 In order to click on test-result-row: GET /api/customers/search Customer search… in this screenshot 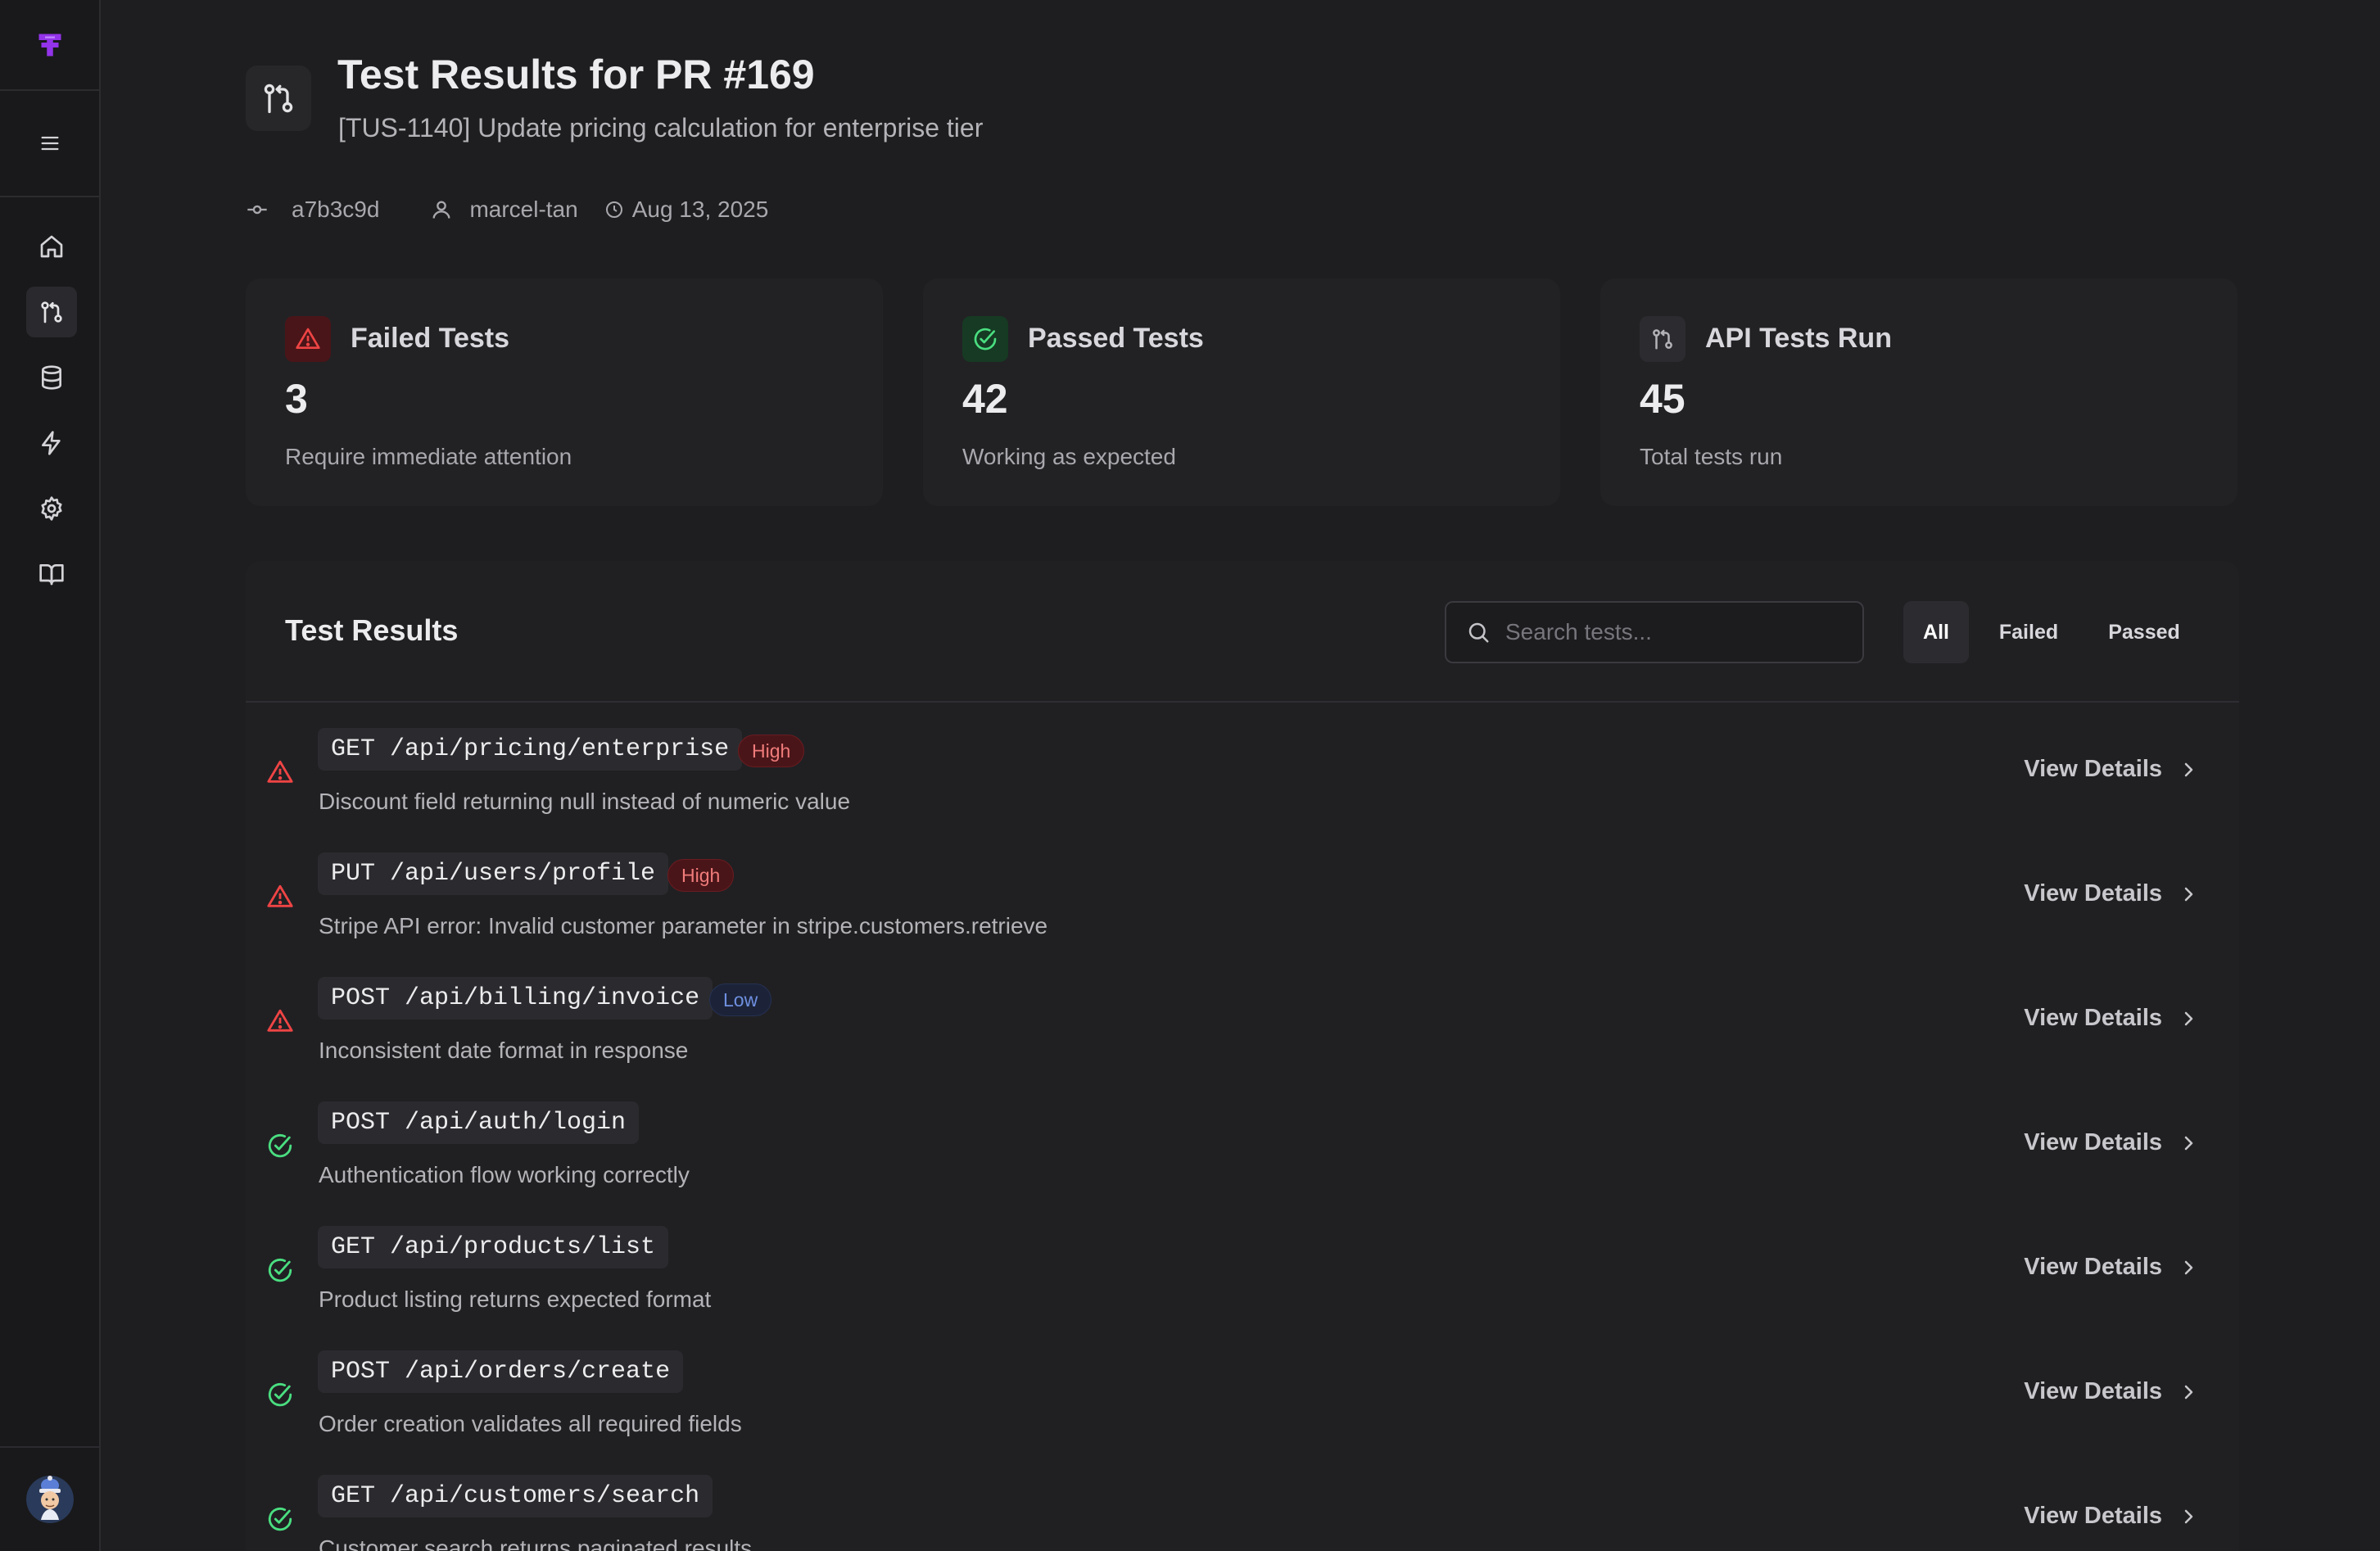, I will do `click(1242, 1504)`.